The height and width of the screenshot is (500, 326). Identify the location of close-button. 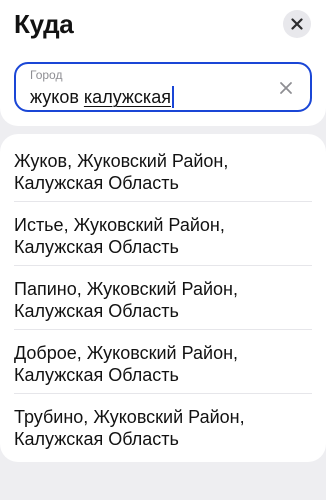
(297, 24).